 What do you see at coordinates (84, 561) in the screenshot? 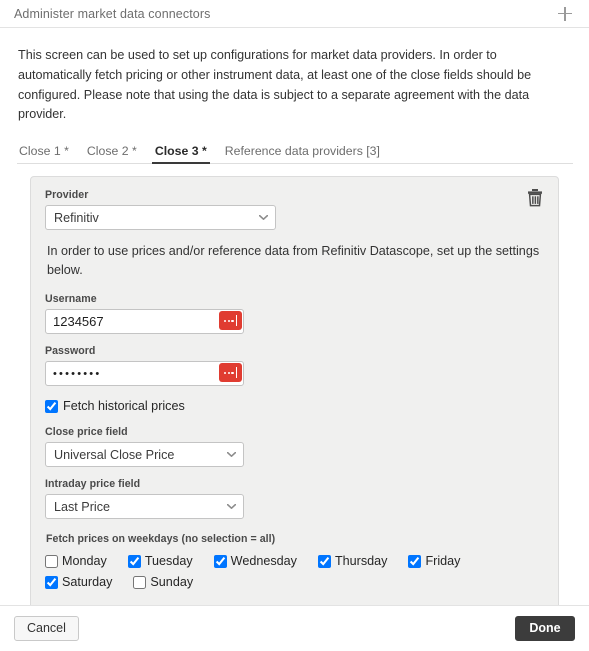
I see `weekday-monday-label: Monday` at bounding box center [84, 561].